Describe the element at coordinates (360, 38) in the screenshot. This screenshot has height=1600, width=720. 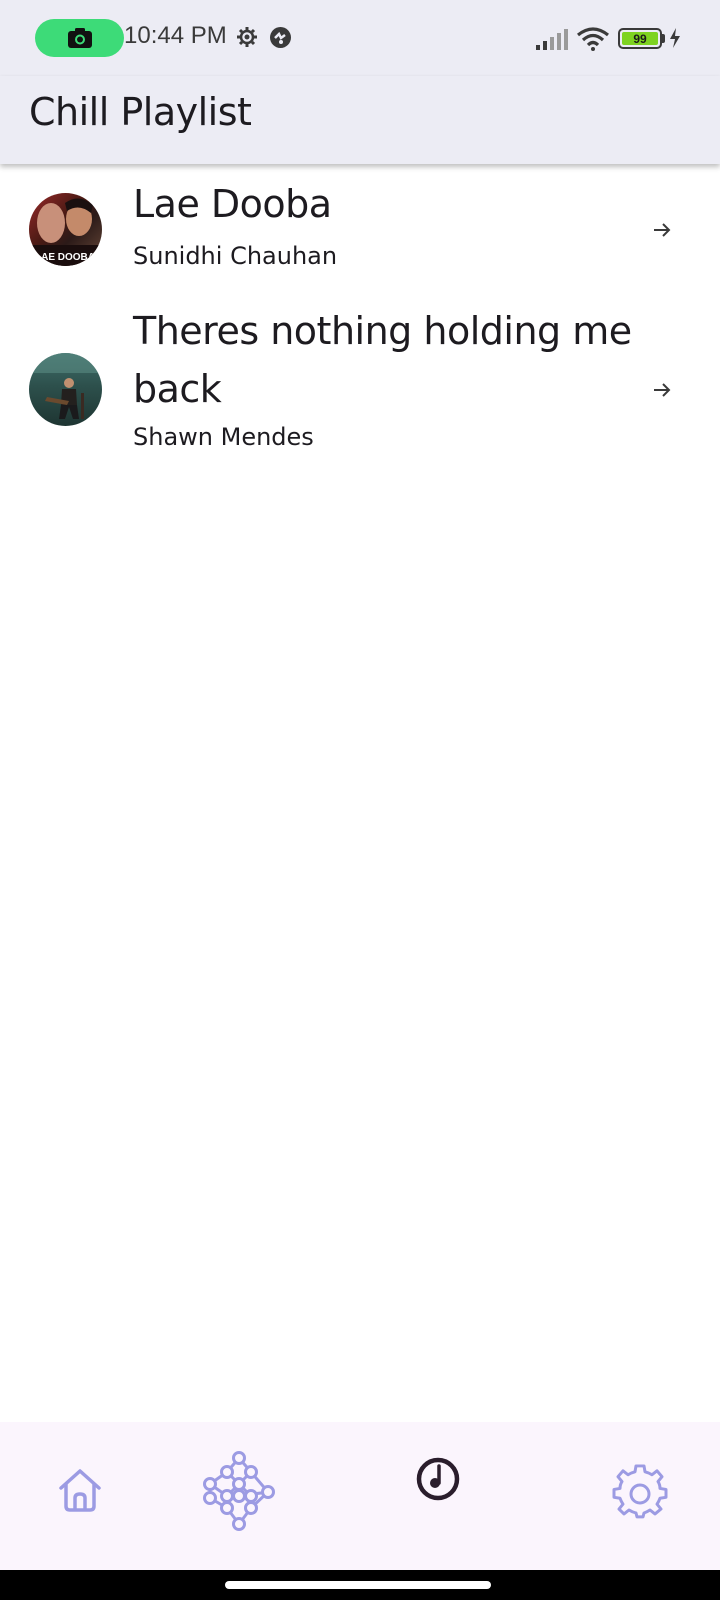
I see `status-bar: 10:44 PM 99` at that location.